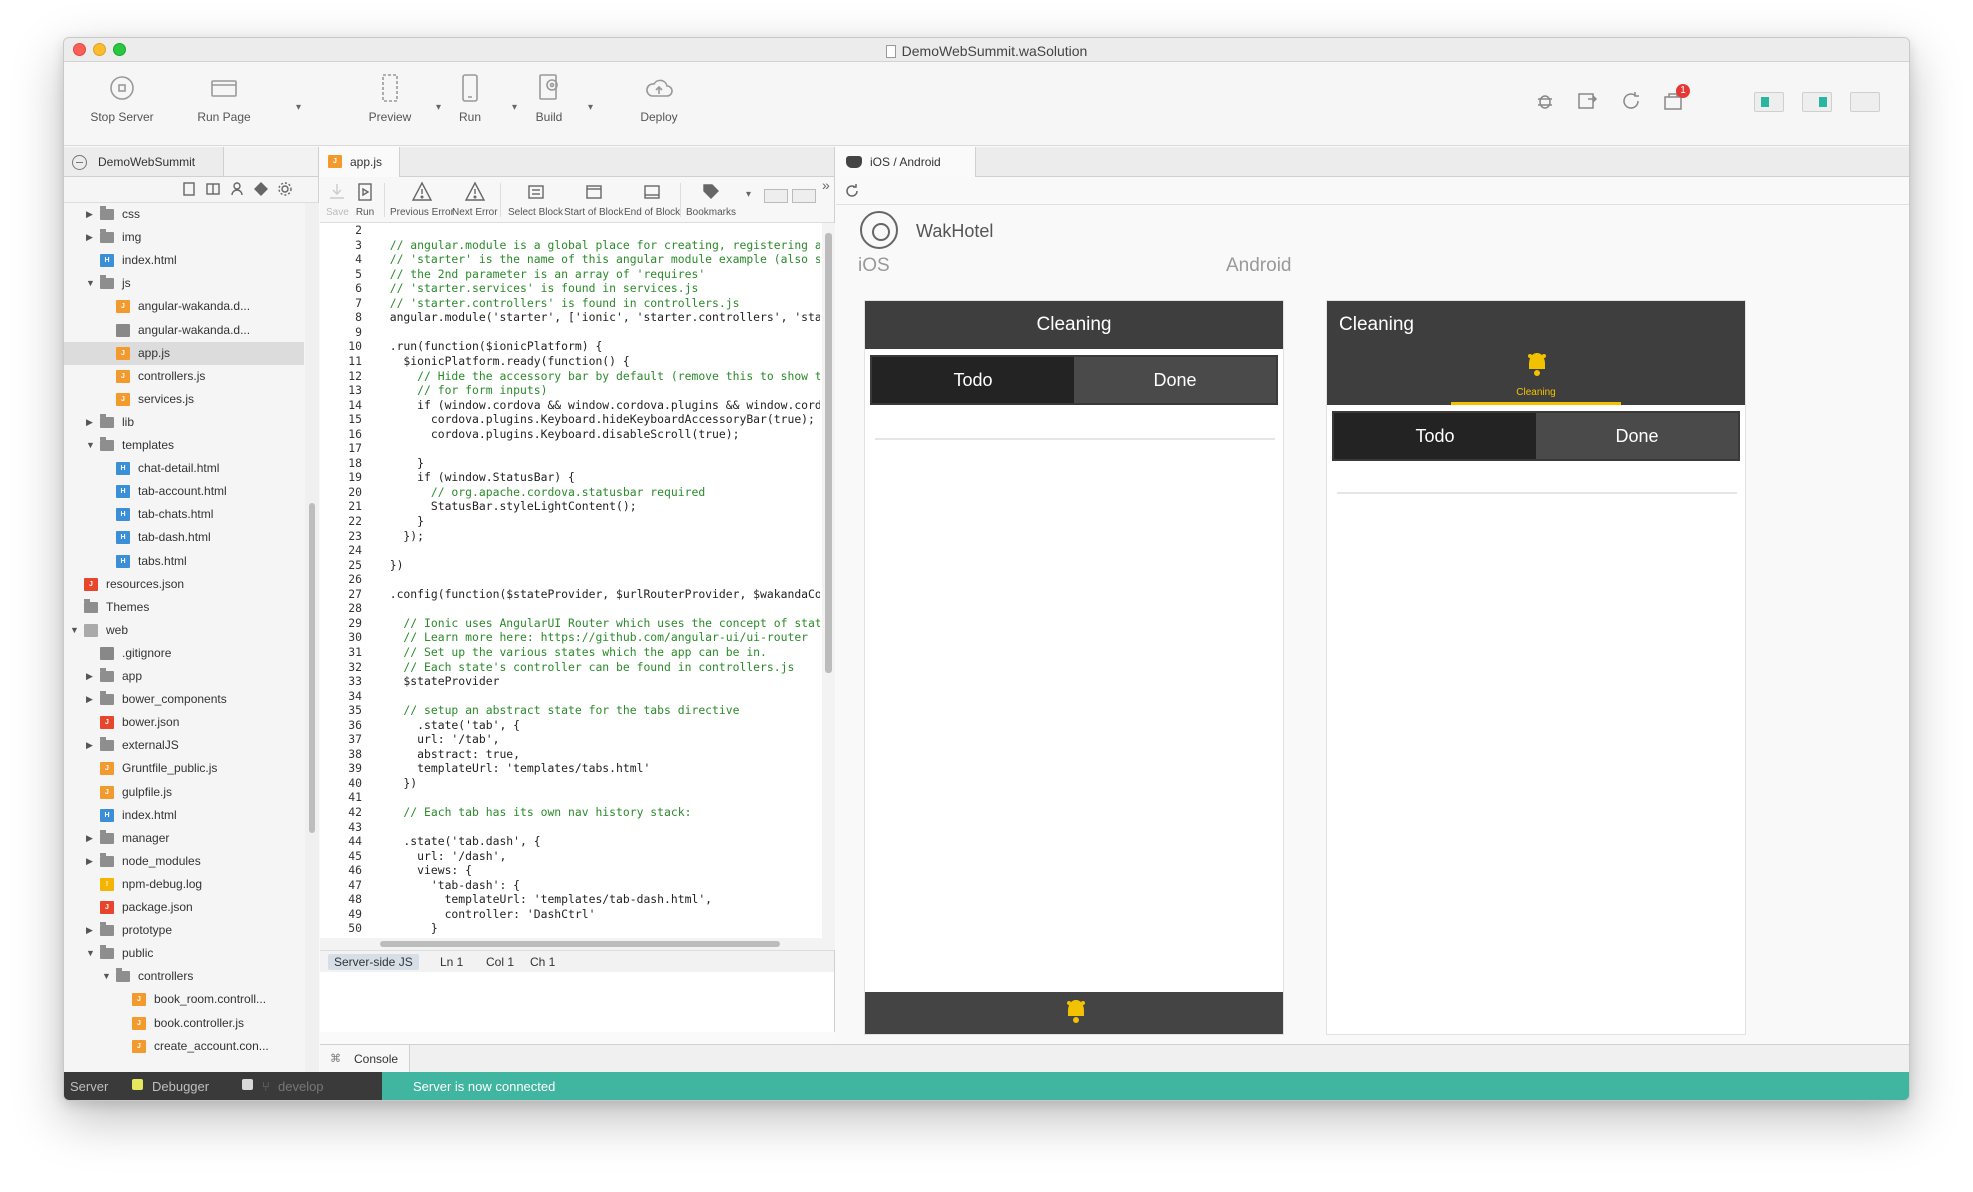 This screenshot has height=1192, width=1973. What do you see at coordinates (1536, 392) in the screenshot?
I see `android-tab-label: Cleaning` at bounding box center [1536, 392].